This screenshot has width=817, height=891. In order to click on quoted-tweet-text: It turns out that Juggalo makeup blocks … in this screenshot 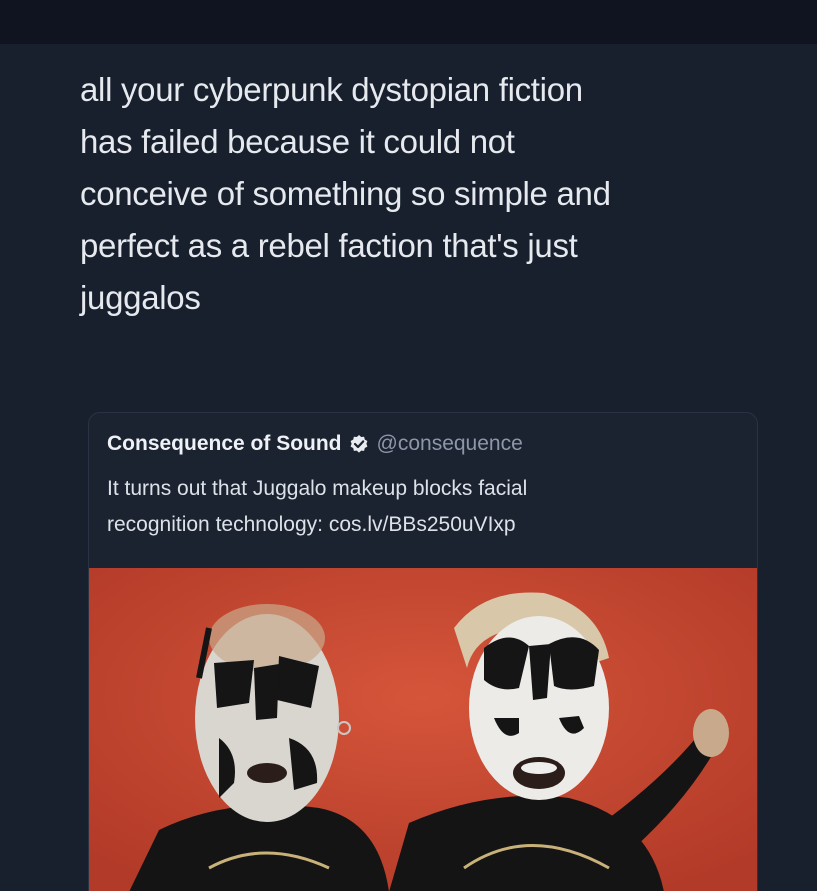, I will do `click(427, 507)`.